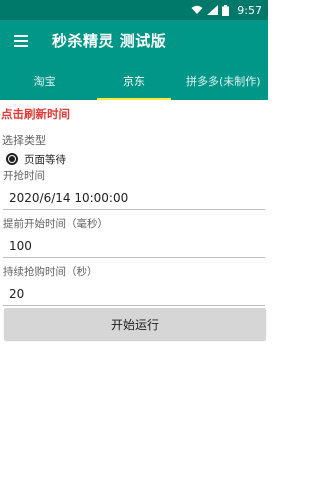  What do you see at coordinates (45, 159) in the screenshot?
I see `radio-label: 页面等待` at bounding box center [45, 159].